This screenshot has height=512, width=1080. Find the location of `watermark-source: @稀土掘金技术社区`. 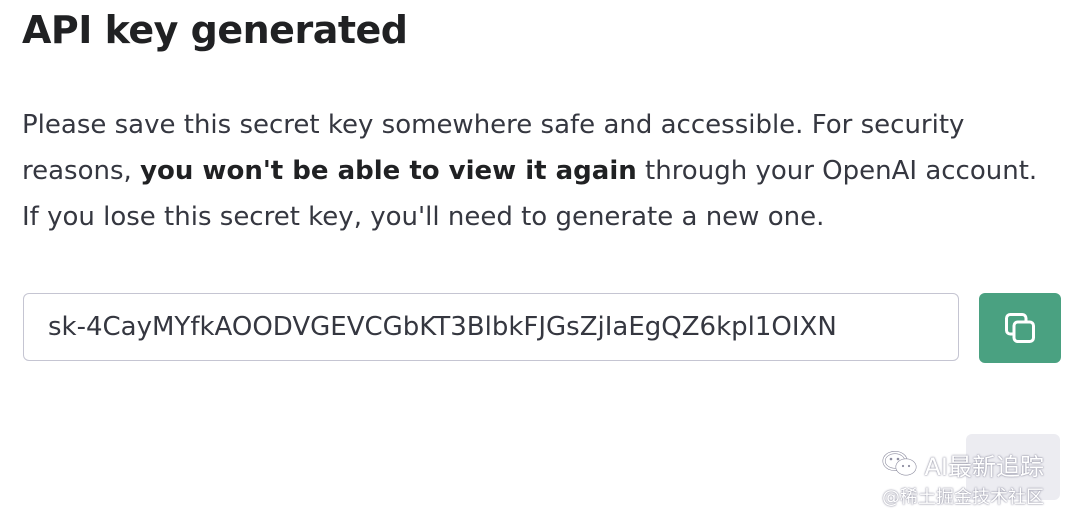

watermark-source: @稀土掘金技术社区 is located at coordinates (963, 497).